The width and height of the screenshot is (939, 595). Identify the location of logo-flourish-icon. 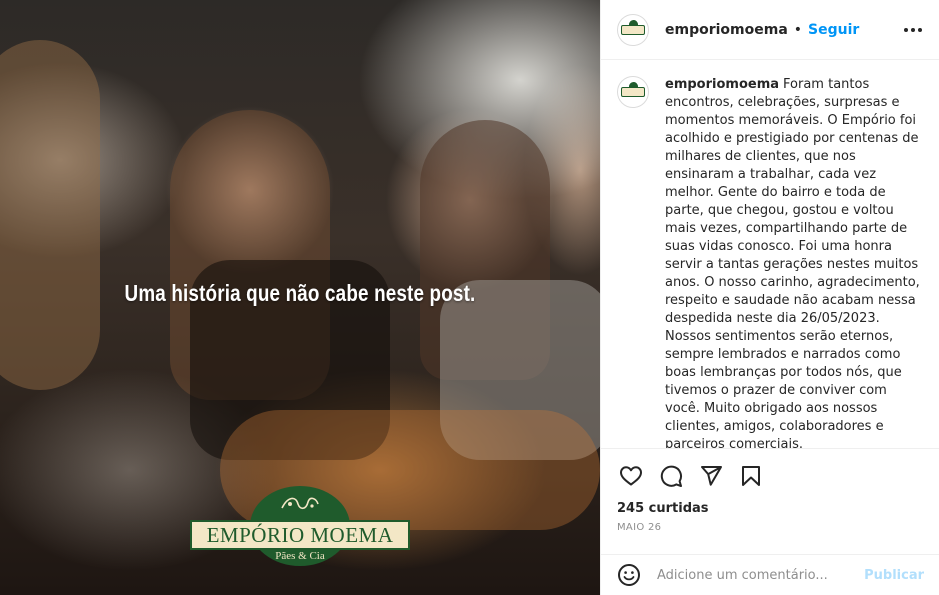
(300, 503).